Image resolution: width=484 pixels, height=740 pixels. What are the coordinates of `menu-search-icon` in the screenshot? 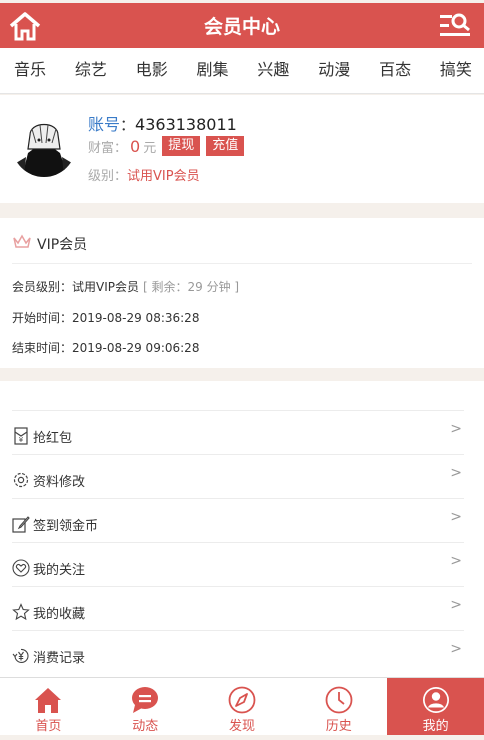 It's located at (455, 24).